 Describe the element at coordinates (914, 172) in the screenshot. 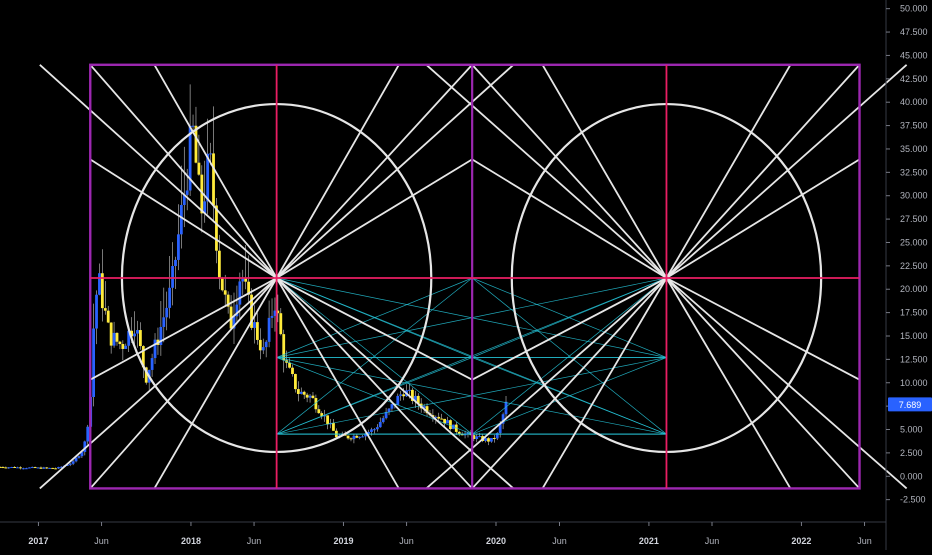

I see `y-tick-label: 32.500` at that location.